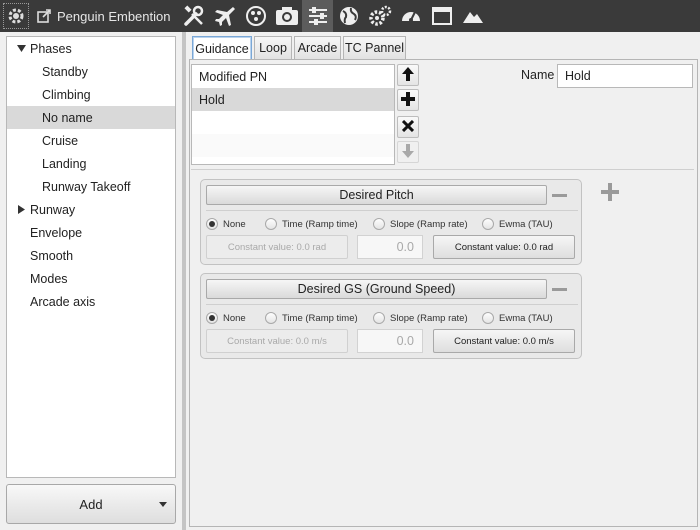 This screenshot has height=530, width=700. What do you see at coordinates (163, 504) in the screenshot?
I see `dropdown-caret-icon` at bounding box center [163, 504].